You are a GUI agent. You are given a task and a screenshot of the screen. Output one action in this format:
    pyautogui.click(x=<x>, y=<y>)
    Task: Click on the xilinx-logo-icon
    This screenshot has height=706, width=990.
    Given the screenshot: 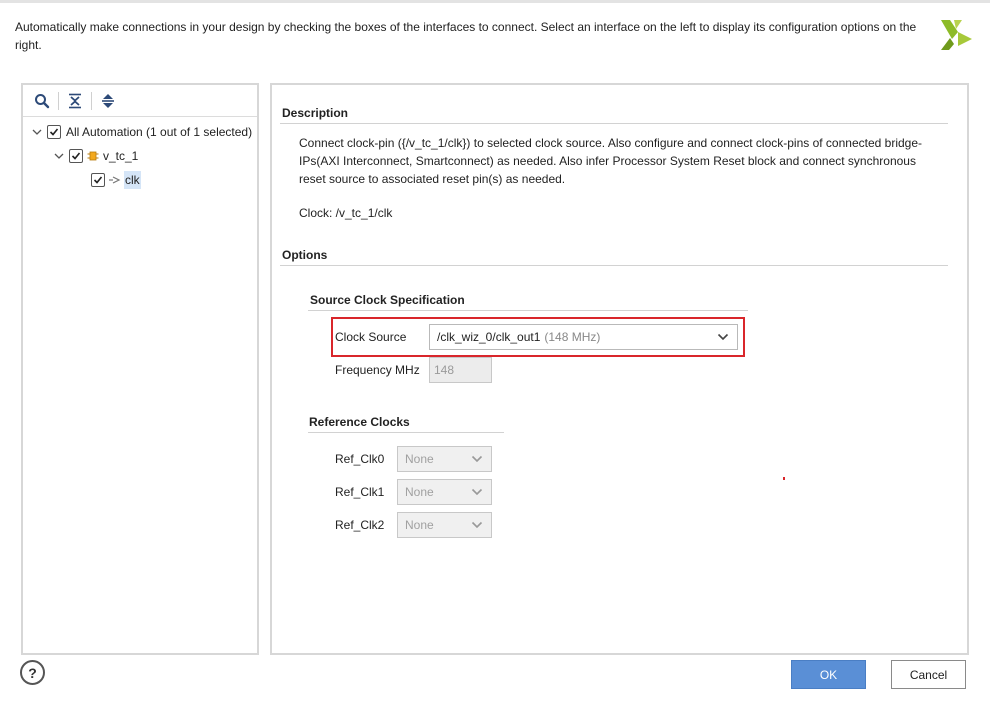 What is the action you would take?
    pyautogui.click(x=956, y=35)
    